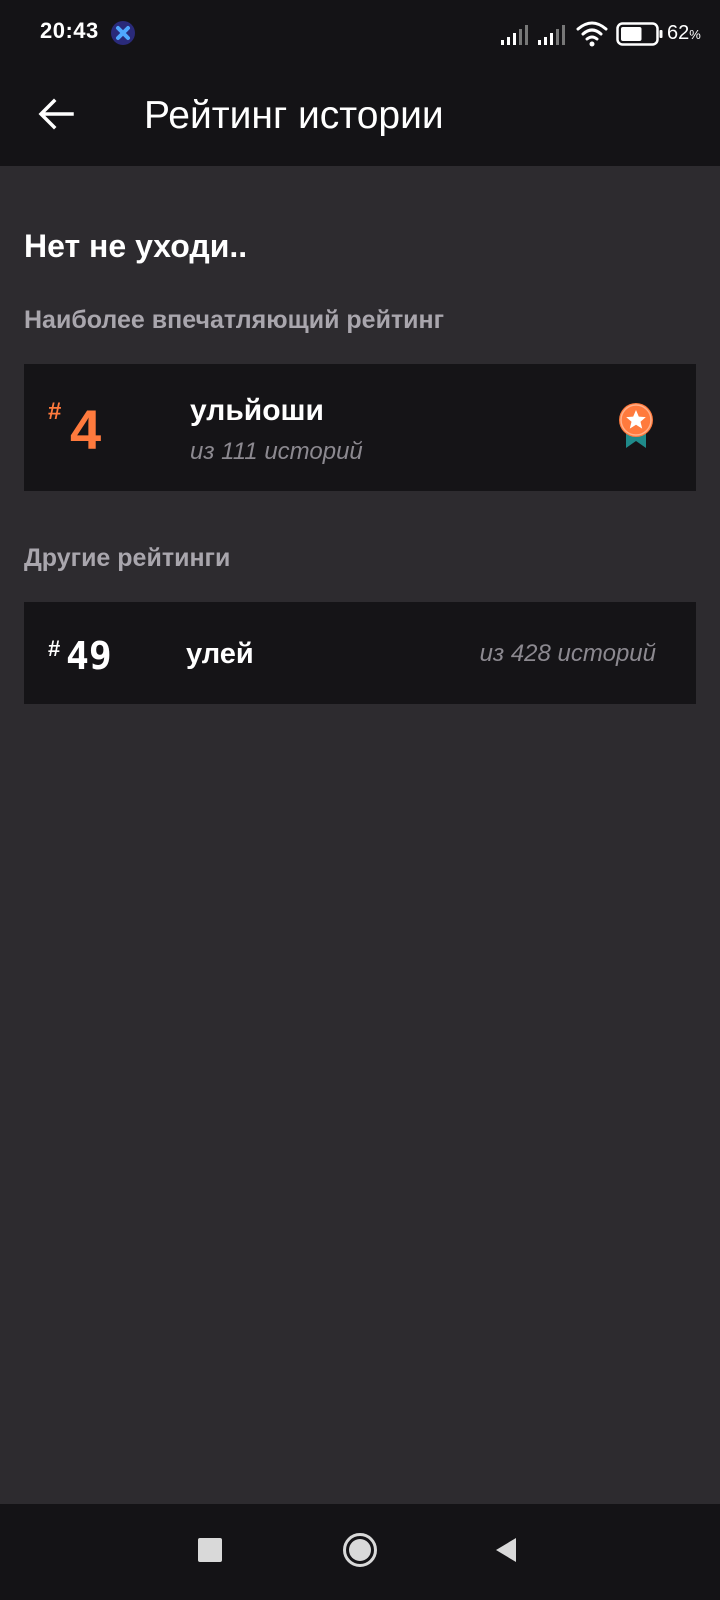 Image resolution: width=720 pixels, height=1600 pixels. I want to click on page-title: Рейтинг истории, so click(294, 115).